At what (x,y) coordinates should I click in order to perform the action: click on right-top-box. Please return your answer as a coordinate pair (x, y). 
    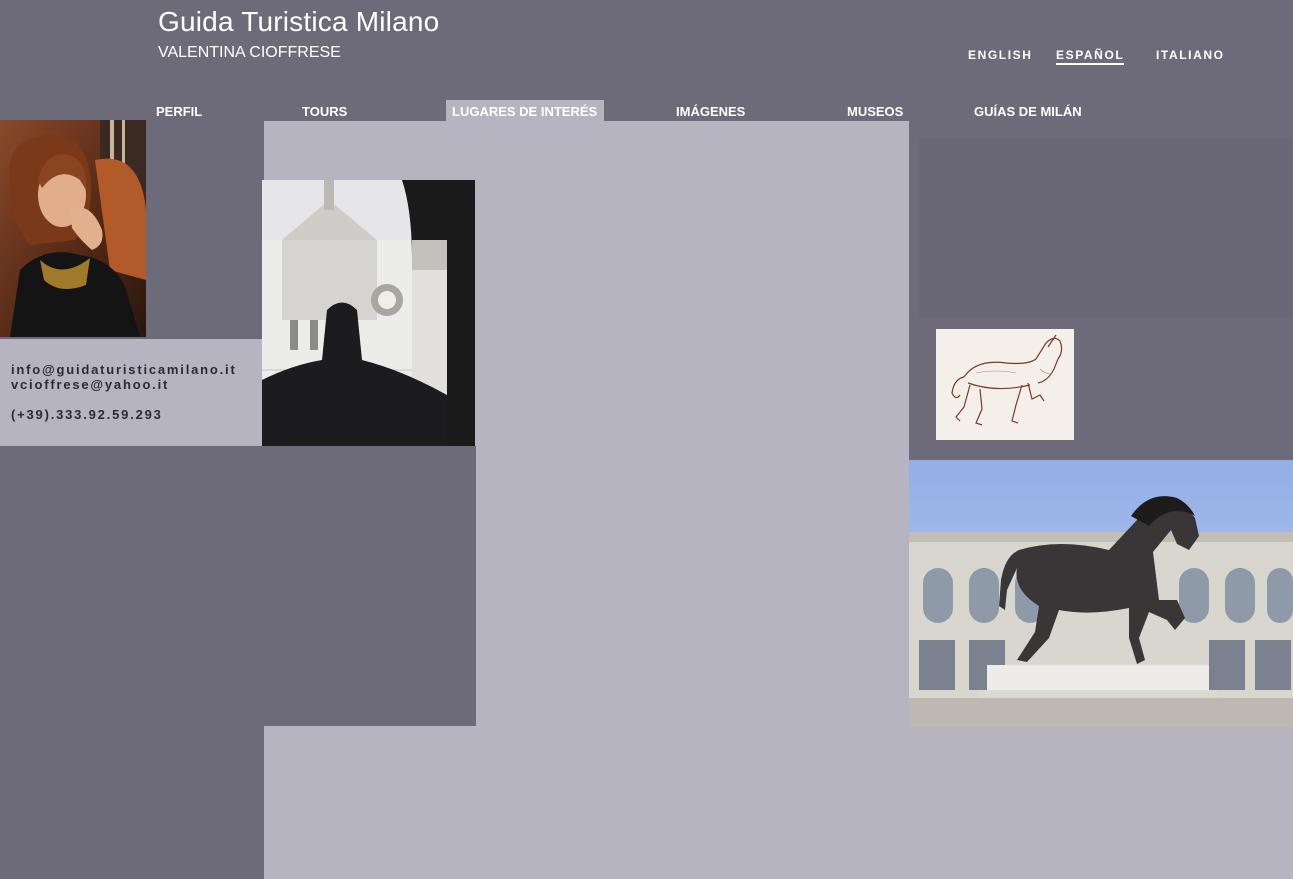
    Looking at the image, I should click on (1106, 228).